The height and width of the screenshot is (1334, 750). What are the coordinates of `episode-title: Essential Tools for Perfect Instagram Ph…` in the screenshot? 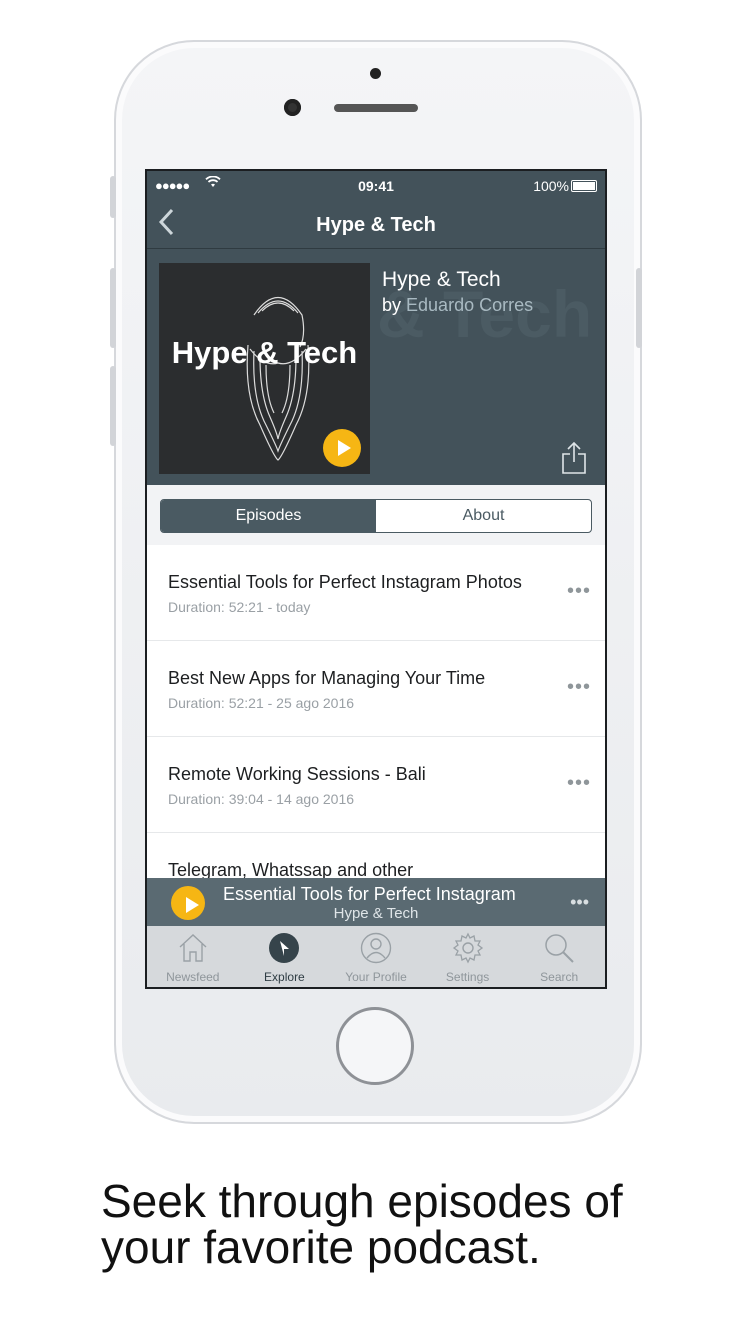 It's located at (345, 582).